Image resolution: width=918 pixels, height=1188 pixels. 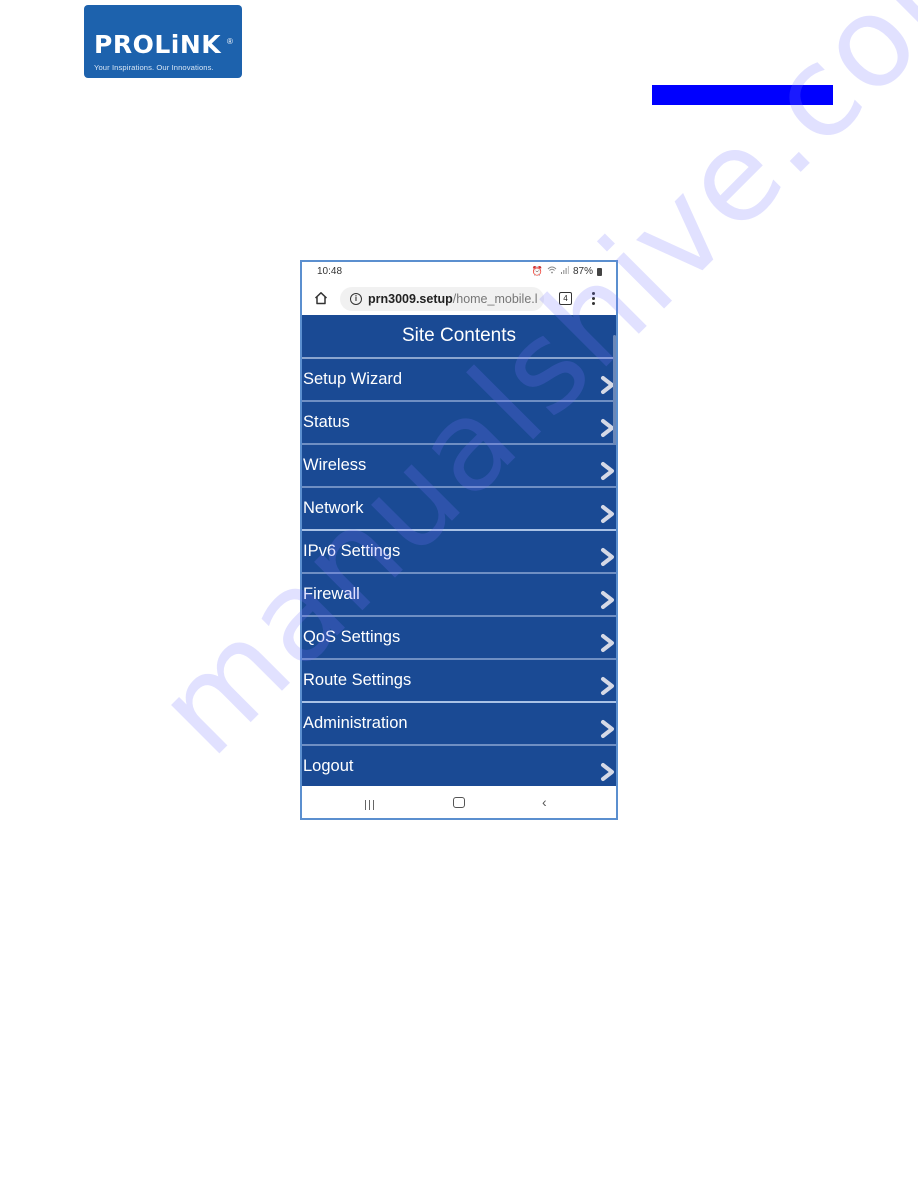 I want to click on menu-item-logout: Logout, so click(x=459, y=766).